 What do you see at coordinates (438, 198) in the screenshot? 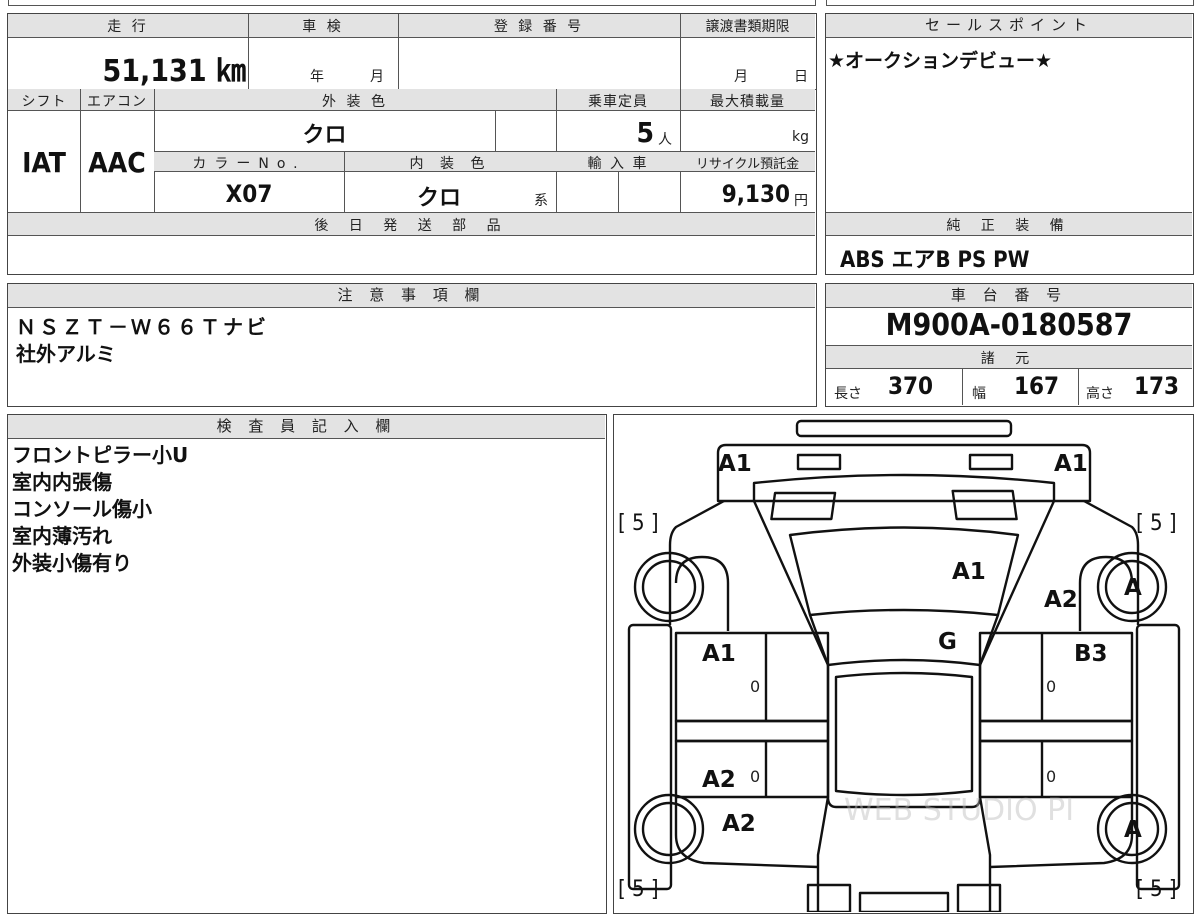
I see `interior-color-value: クロ` at bounding box center [438, 198].